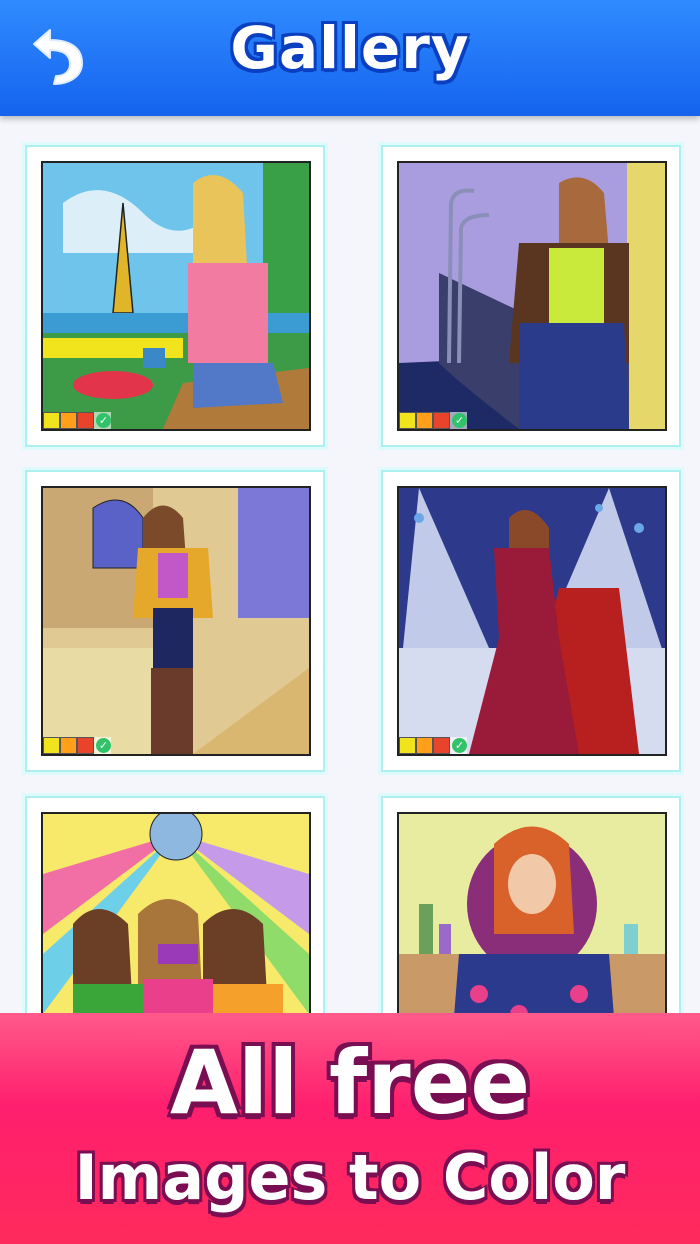 This screenshot has width=700, height=1244. I want to click on gallery-item-paris: ✓, so click(175, 296).